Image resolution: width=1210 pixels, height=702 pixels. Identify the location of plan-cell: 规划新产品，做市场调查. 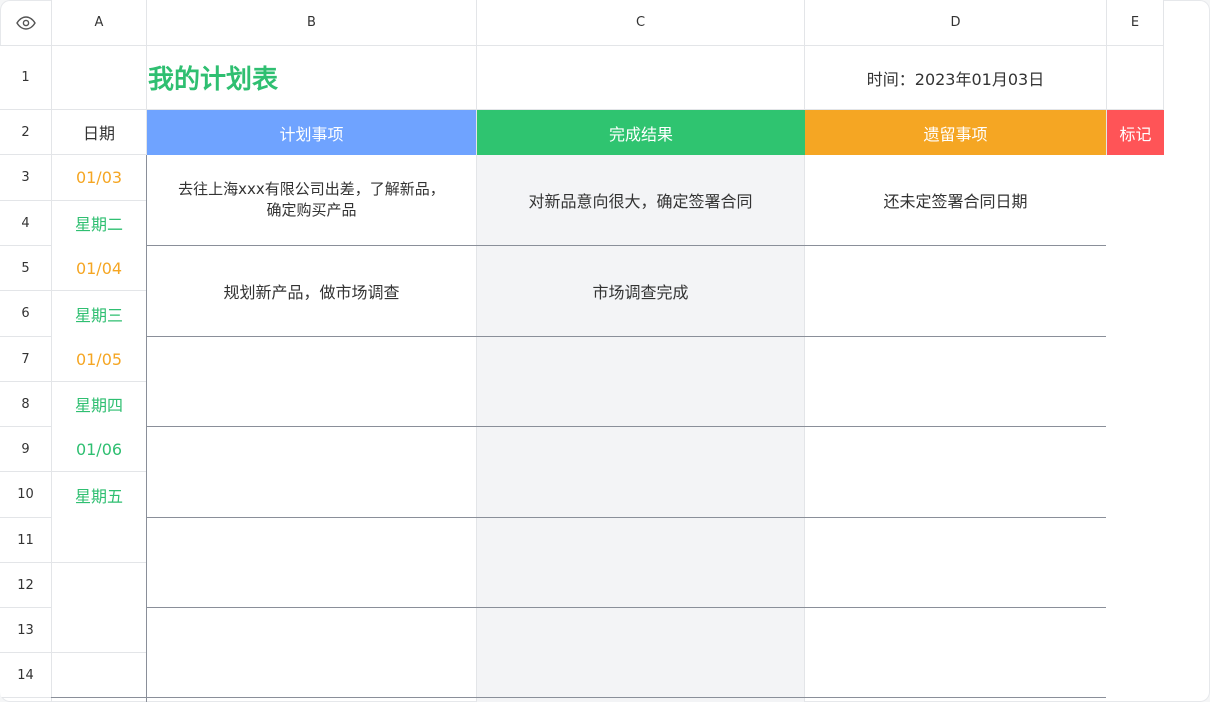
(311, 291).